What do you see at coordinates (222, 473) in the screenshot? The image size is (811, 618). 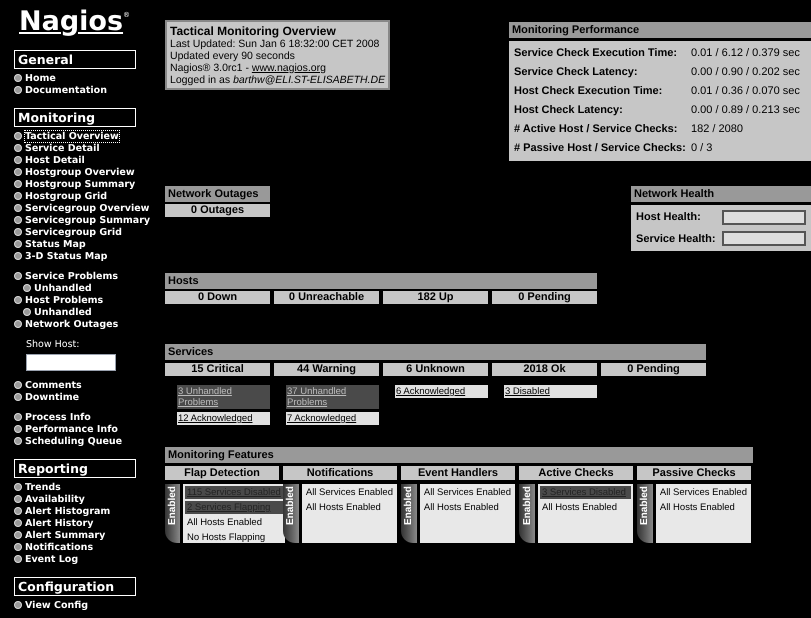 I see `feature-header: Flap Detection` at bounding box center [222, 473].